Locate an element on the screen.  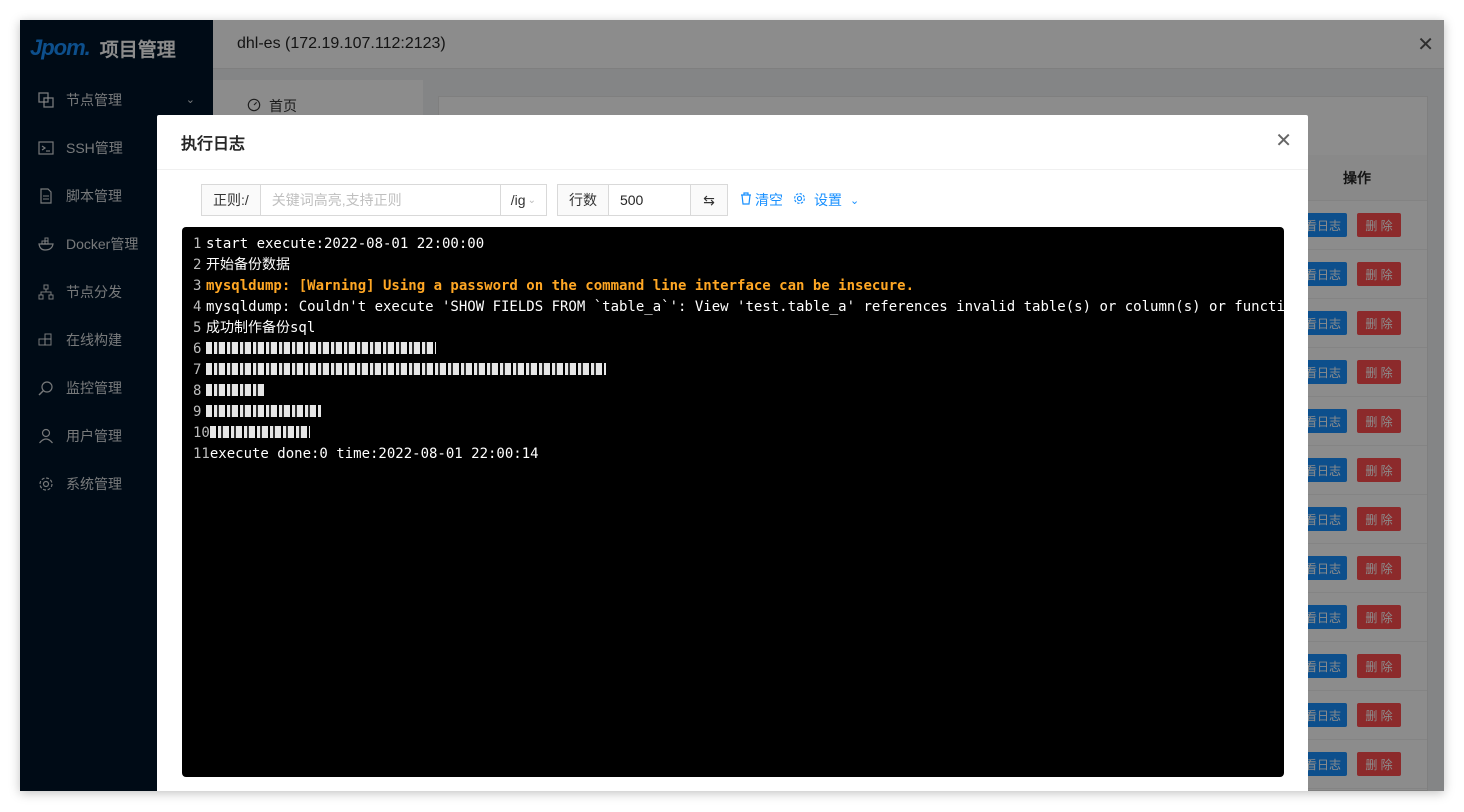
line-number: 5 is located at coordinates (197, 328).